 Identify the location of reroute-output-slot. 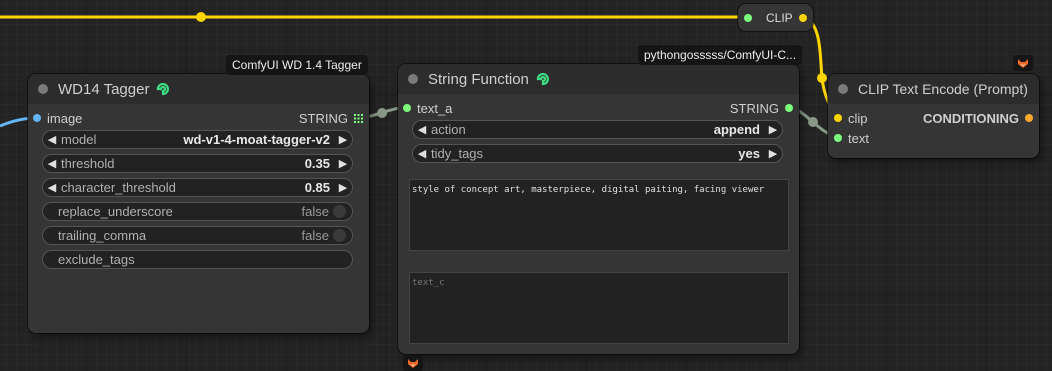
(802, 17).